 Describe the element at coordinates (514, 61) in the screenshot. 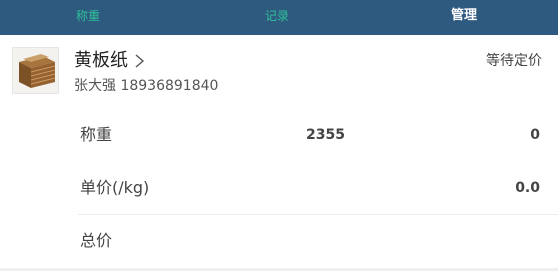

I see `pricing-status: 等待定价` at that location.